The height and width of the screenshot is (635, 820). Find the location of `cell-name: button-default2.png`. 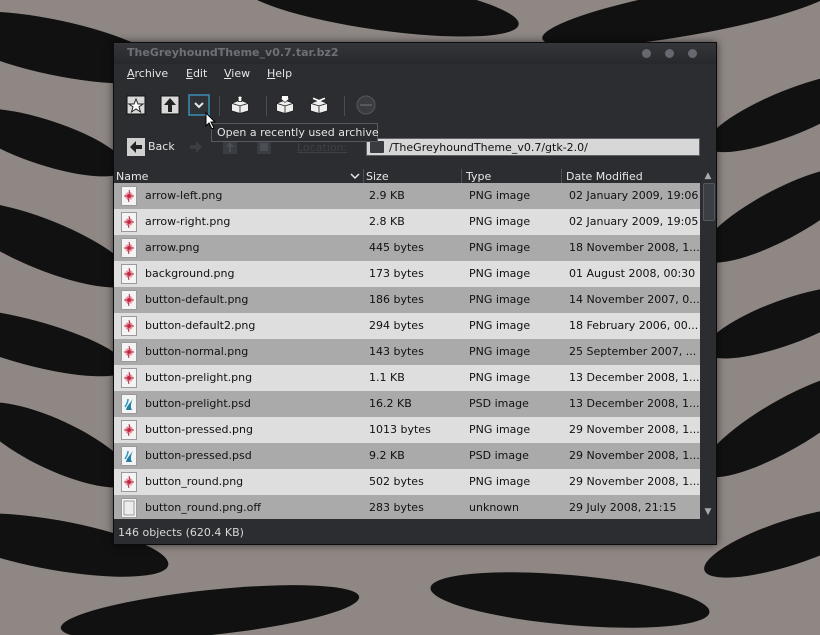

cell-name: button-default2.png is located at coordinates (200, 325).